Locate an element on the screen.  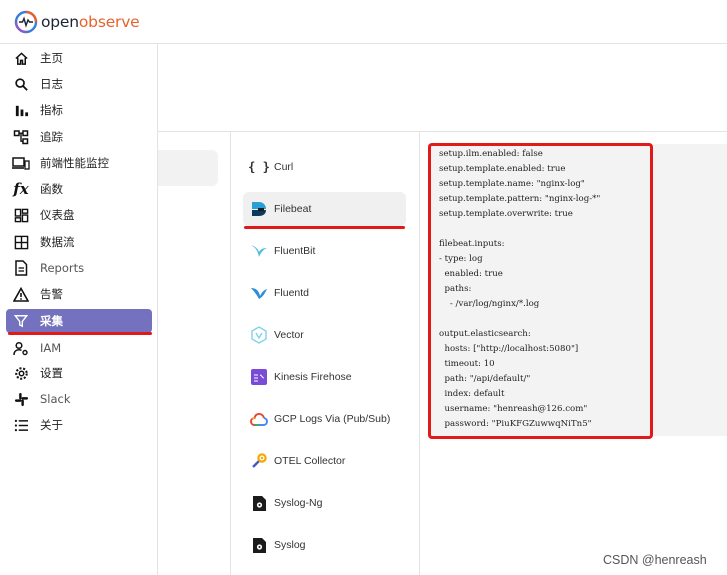
source-item-curl: { } Curl is located at coordinates (324, 167).